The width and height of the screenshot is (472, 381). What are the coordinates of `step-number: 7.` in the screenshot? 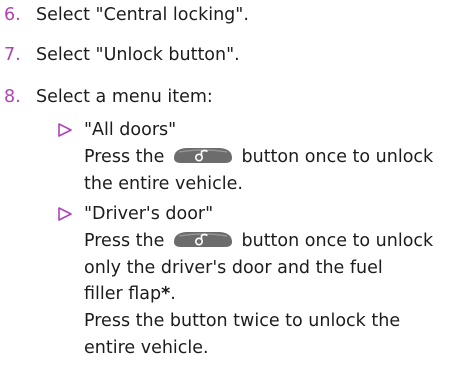 It's located at (12, 55).